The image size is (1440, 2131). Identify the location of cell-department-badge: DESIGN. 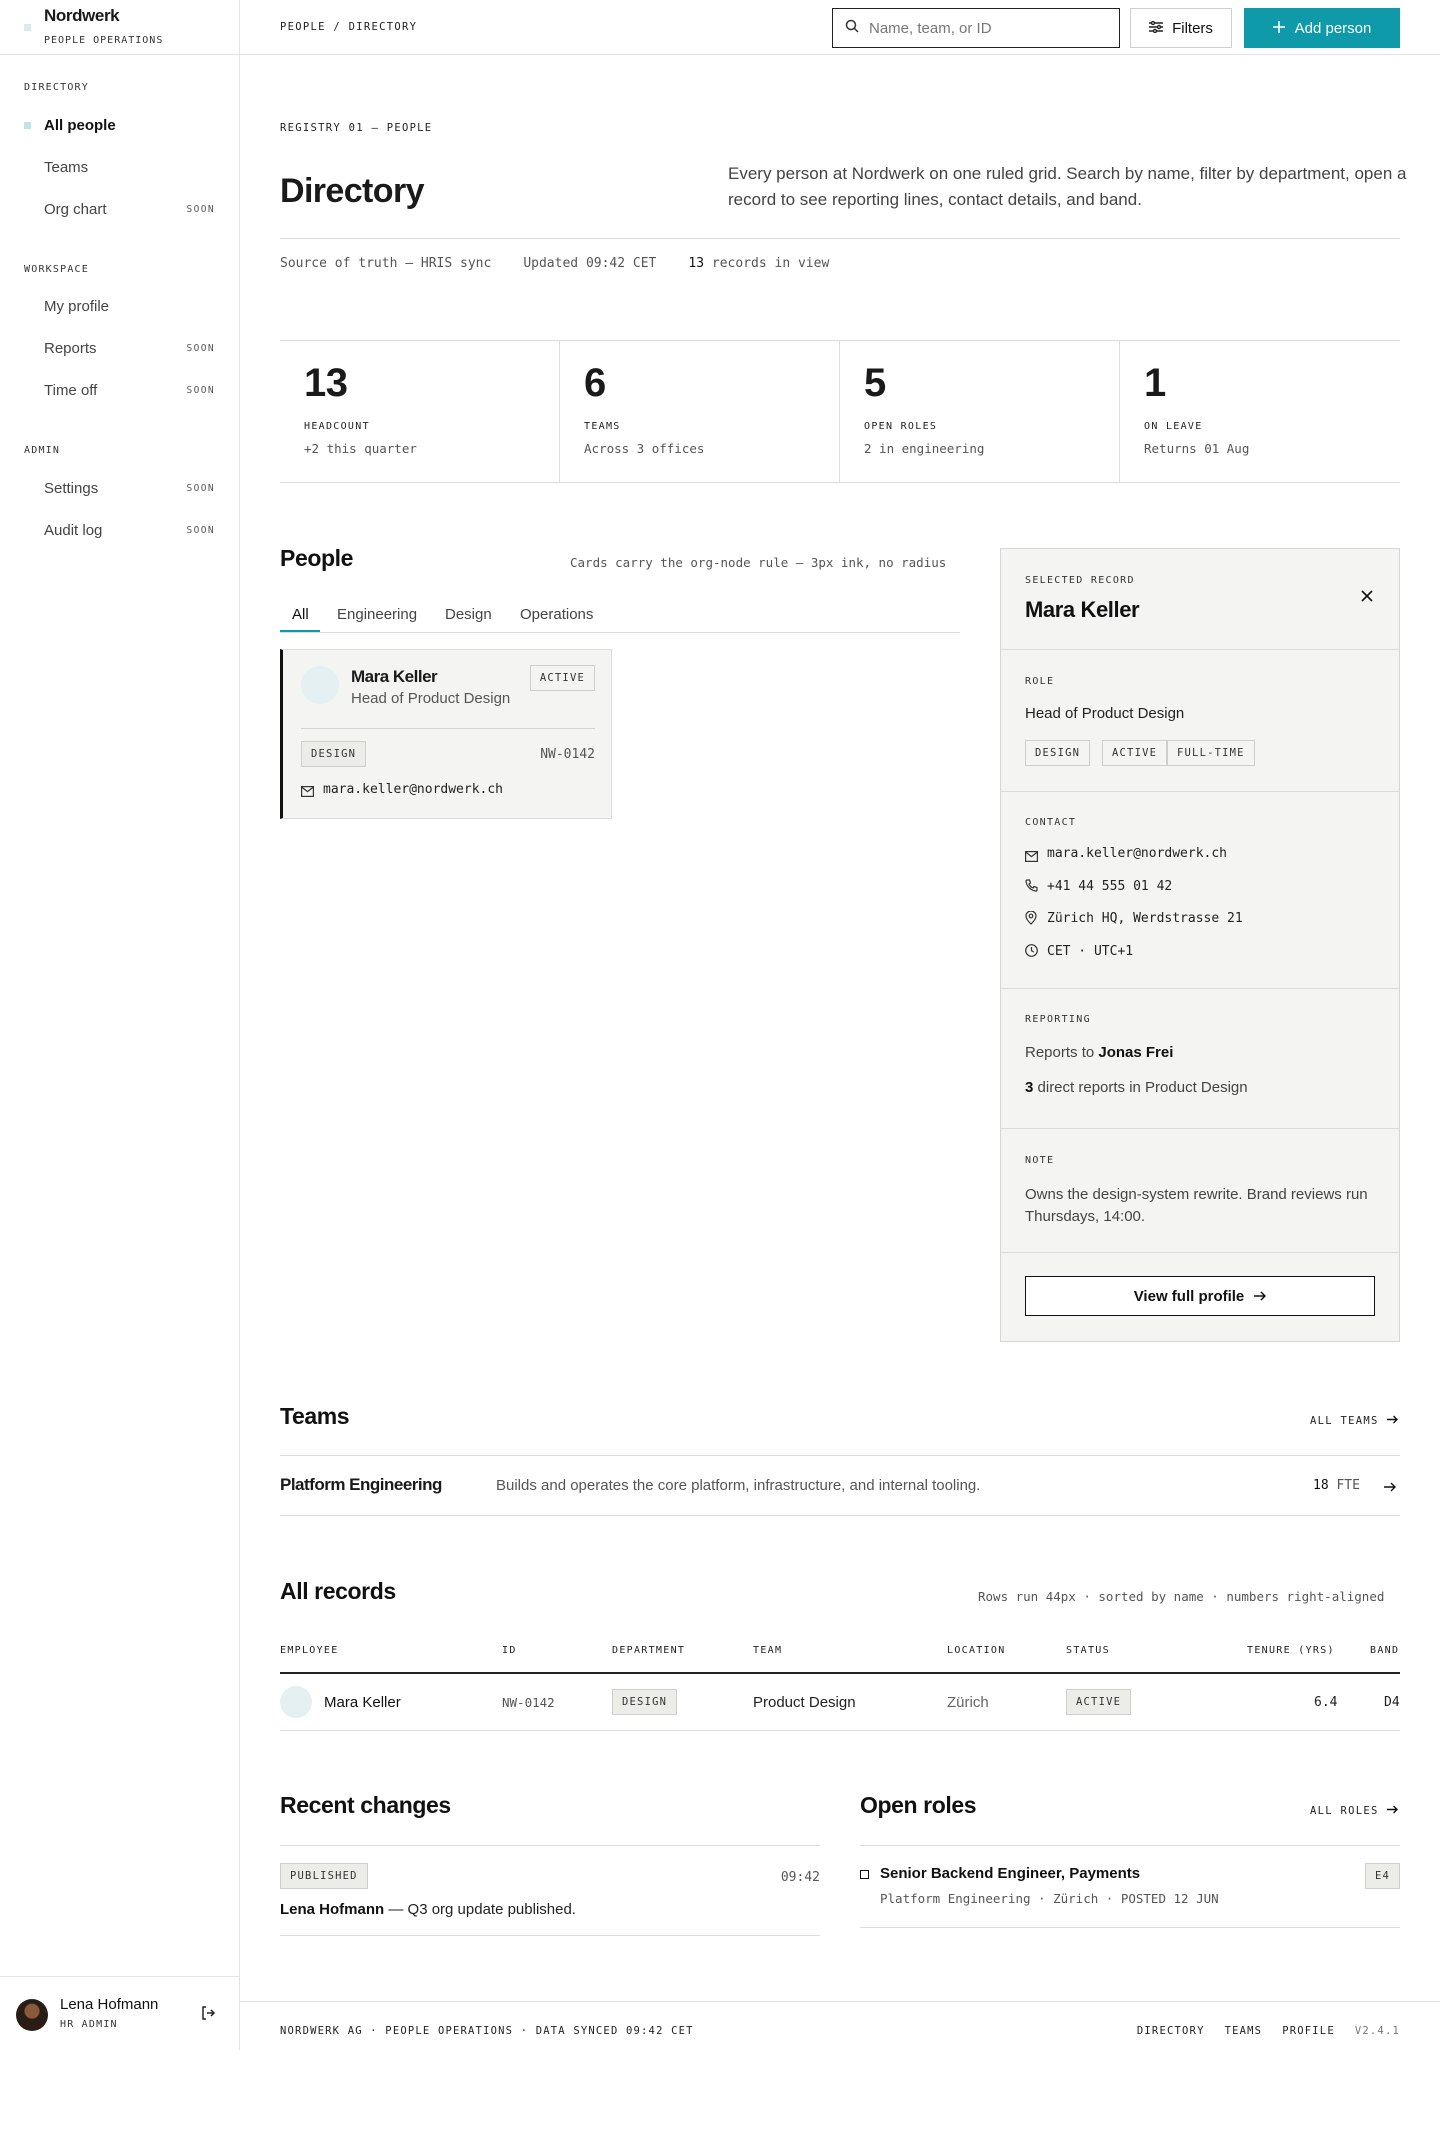
(645, 1702).